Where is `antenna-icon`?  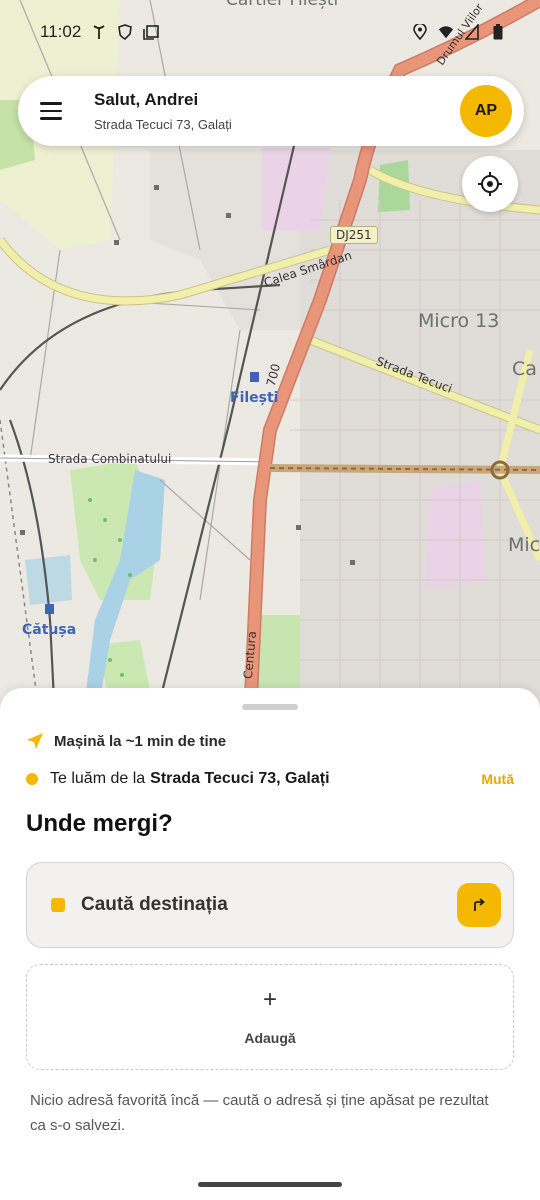
antenna-icon is located at coordinates (99, 32).